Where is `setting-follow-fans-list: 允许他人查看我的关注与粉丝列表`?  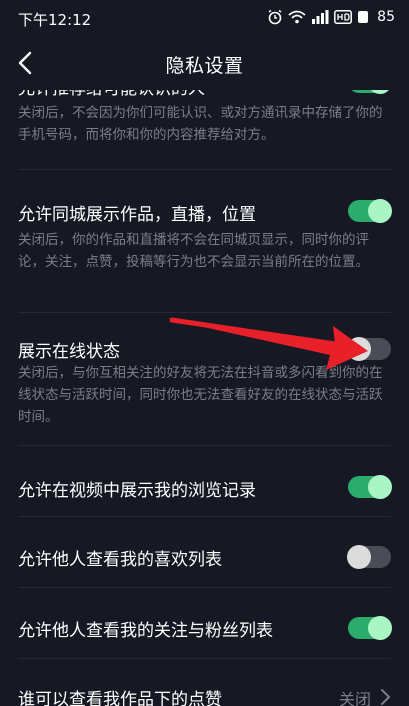 setting-follow-fans-list: 允许他人查看我的关注与粉丝列表 is located at coordinates (204, 623).